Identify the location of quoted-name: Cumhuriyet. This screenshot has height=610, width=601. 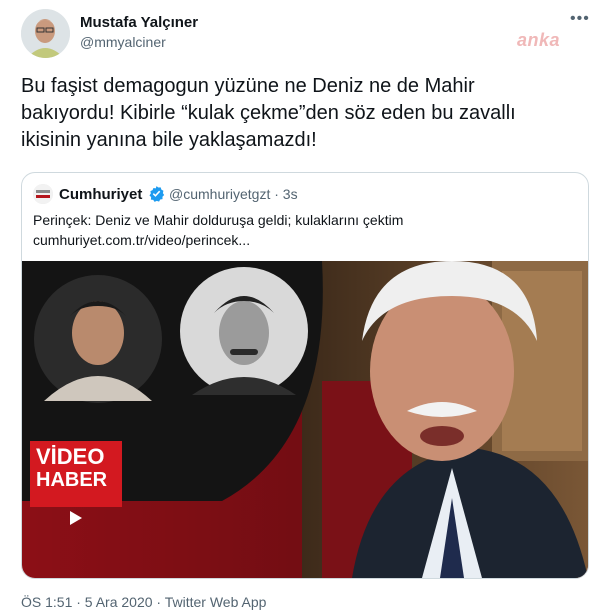
(100, 194).